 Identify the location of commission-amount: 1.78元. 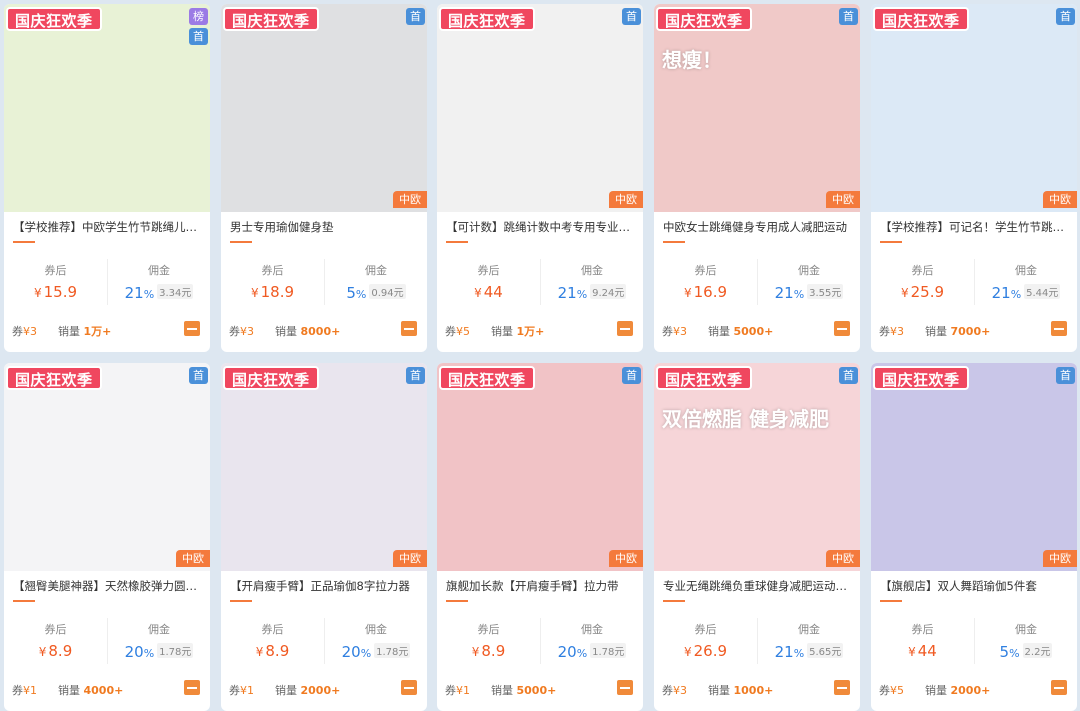
(175, 650).